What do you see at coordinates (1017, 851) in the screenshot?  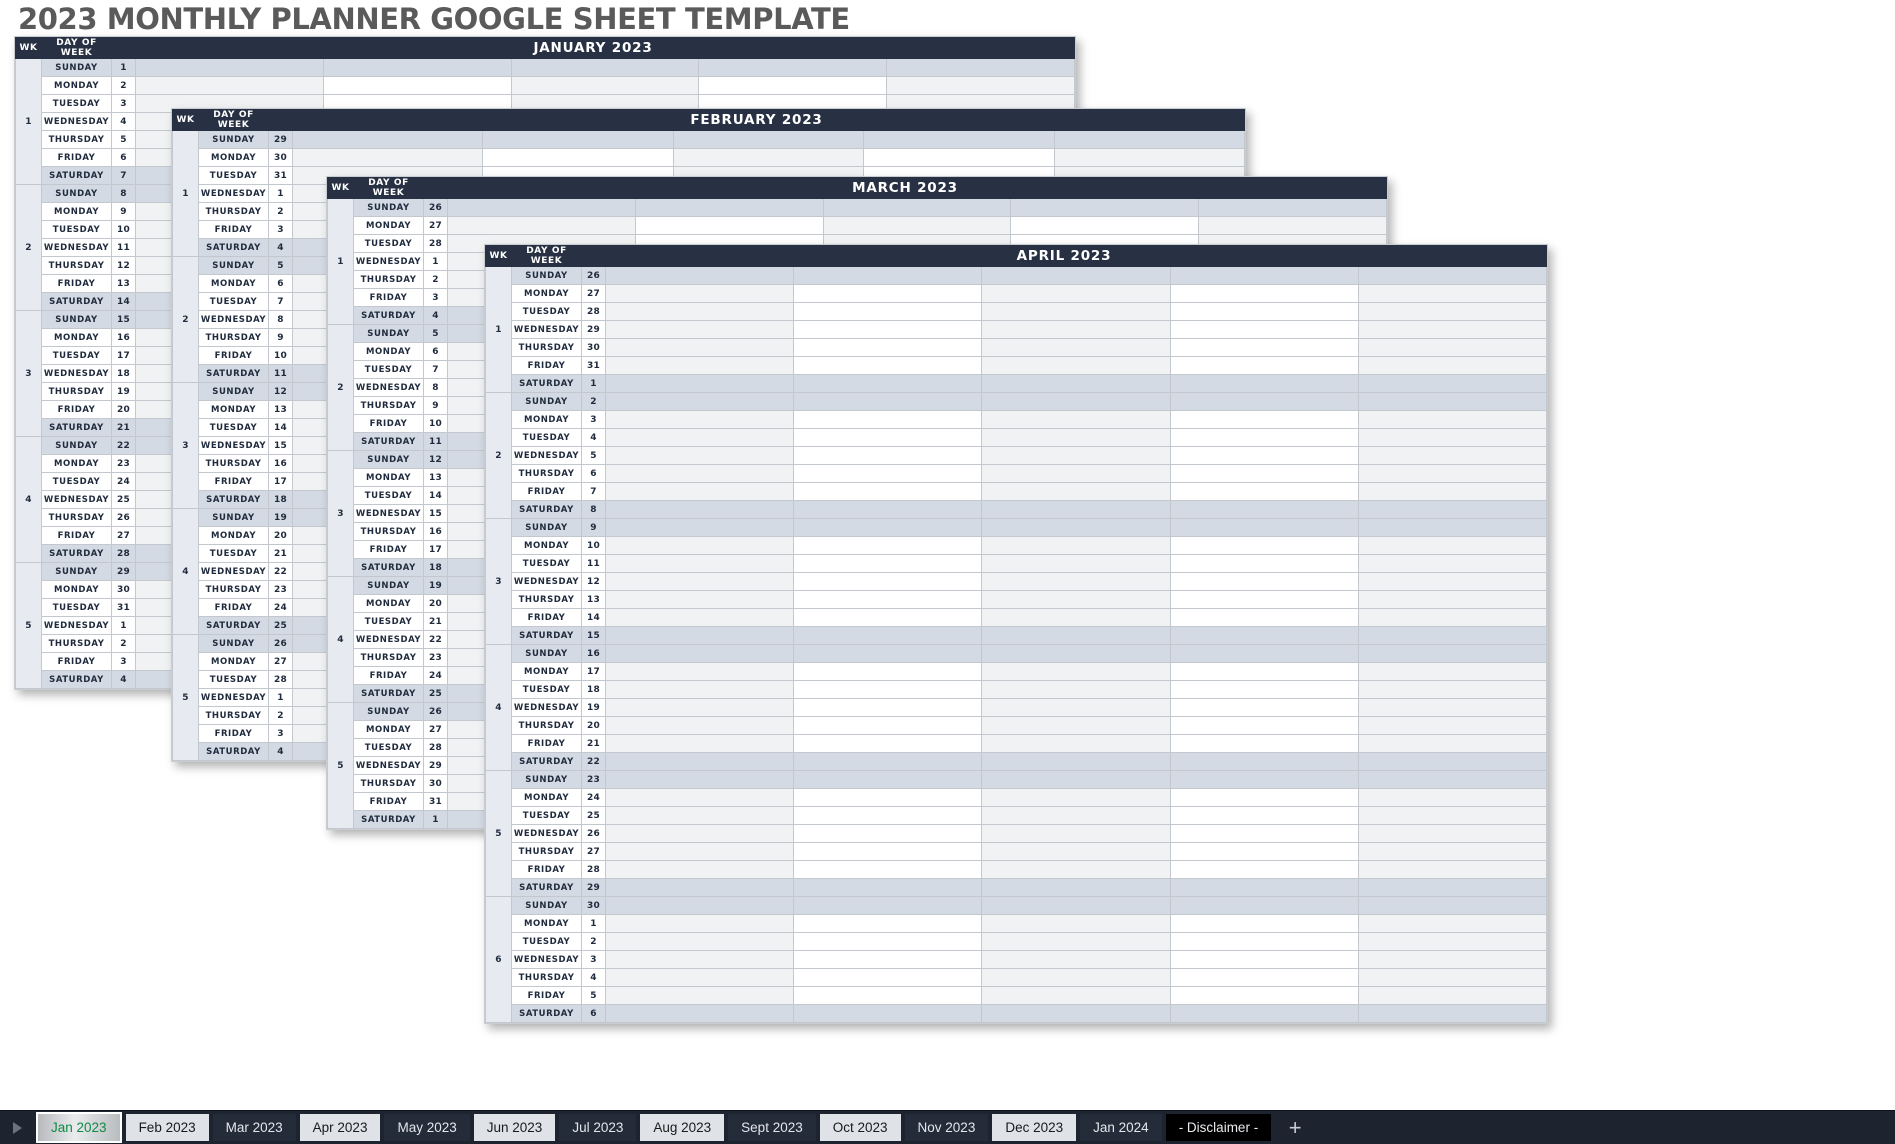 I see `table-row: THURSDAY 27` at bounding box center [1017, 851].